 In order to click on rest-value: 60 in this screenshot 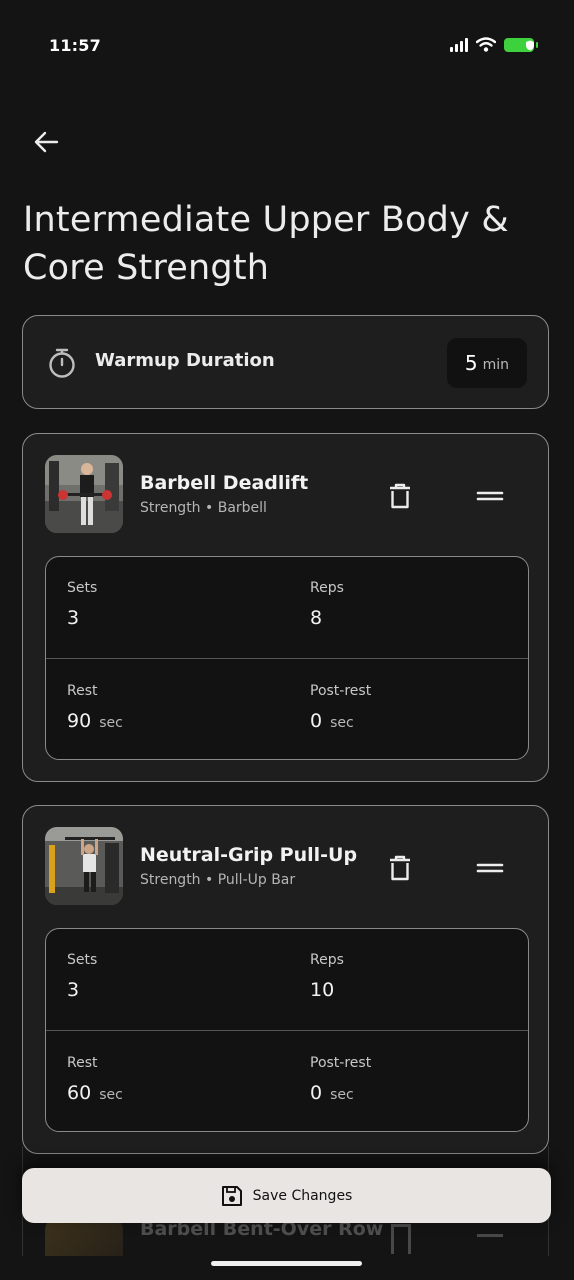, I will do `click(79, 1093)`.